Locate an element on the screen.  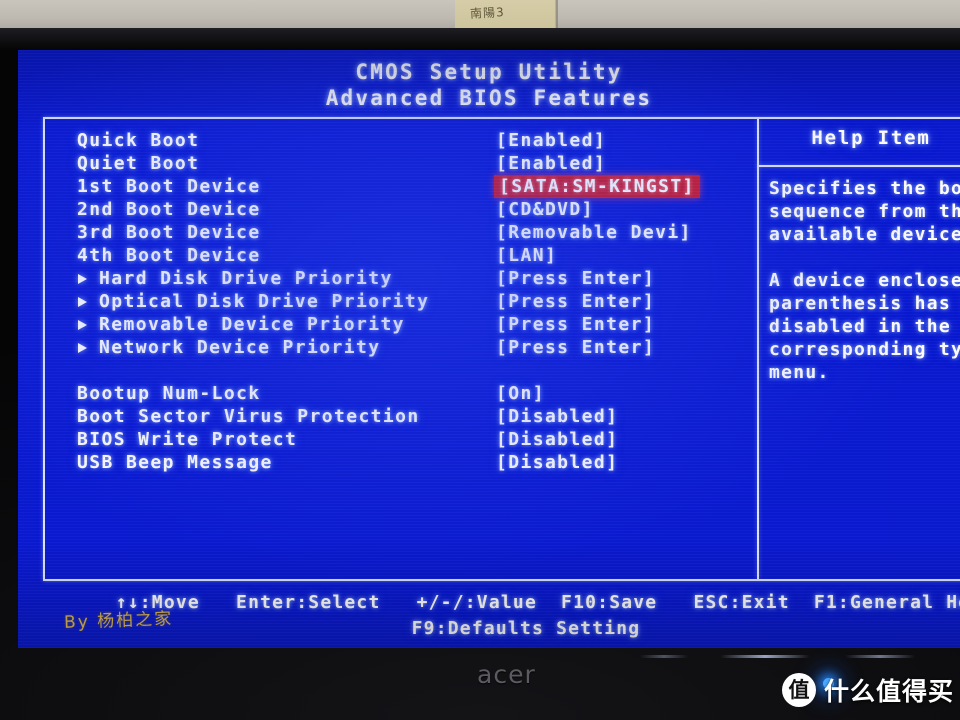
settings-row: Optical Disk Drive Priority [Press Enter] is located at coordinates (404, 301).